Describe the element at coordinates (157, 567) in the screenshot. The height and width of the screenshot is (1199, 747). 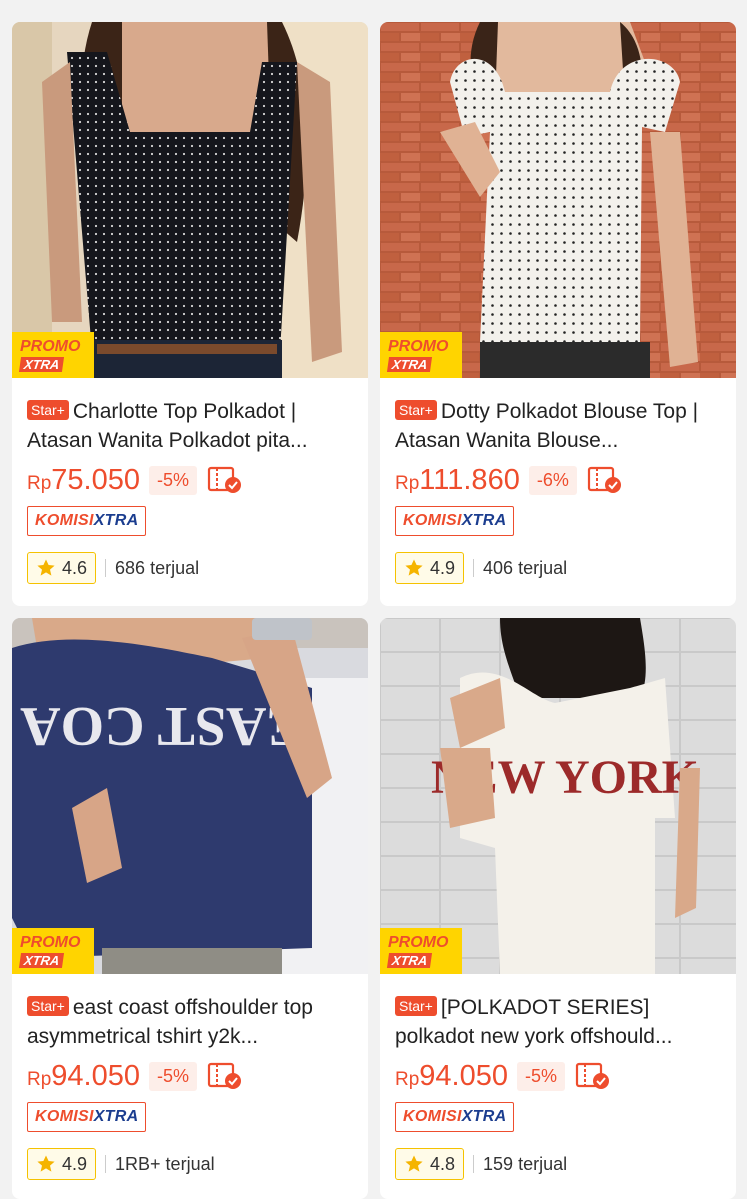
I see `sold-count: 686 terjual` at that location.